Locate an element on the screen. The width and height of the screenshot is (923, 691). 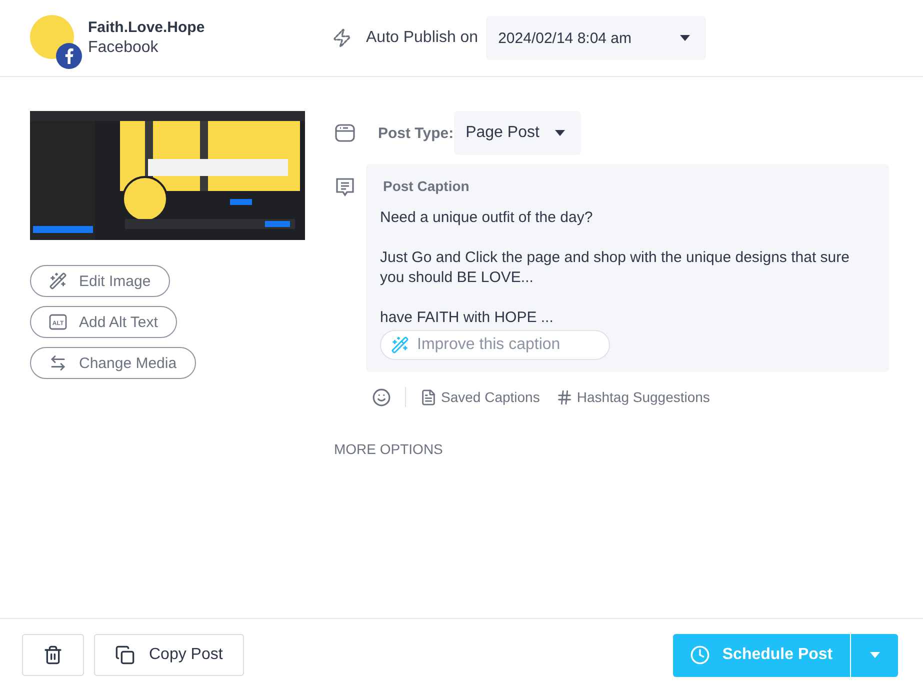
hashtag-icon is located at coordinates (564, 397).